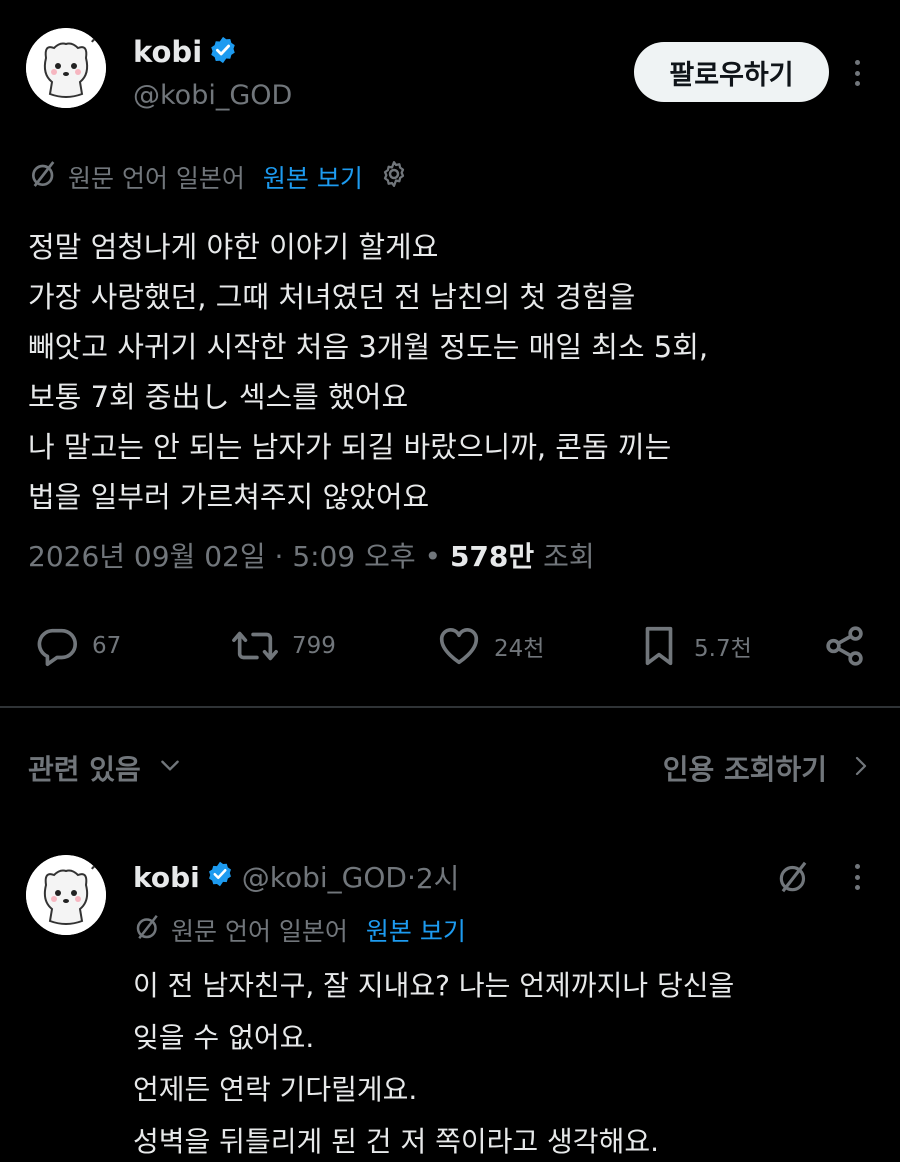  I want to click on reply-text-line: 성벽을 뒤틀리게 된 건 저 쪽이라고 생각해요., so click(396, 1141).